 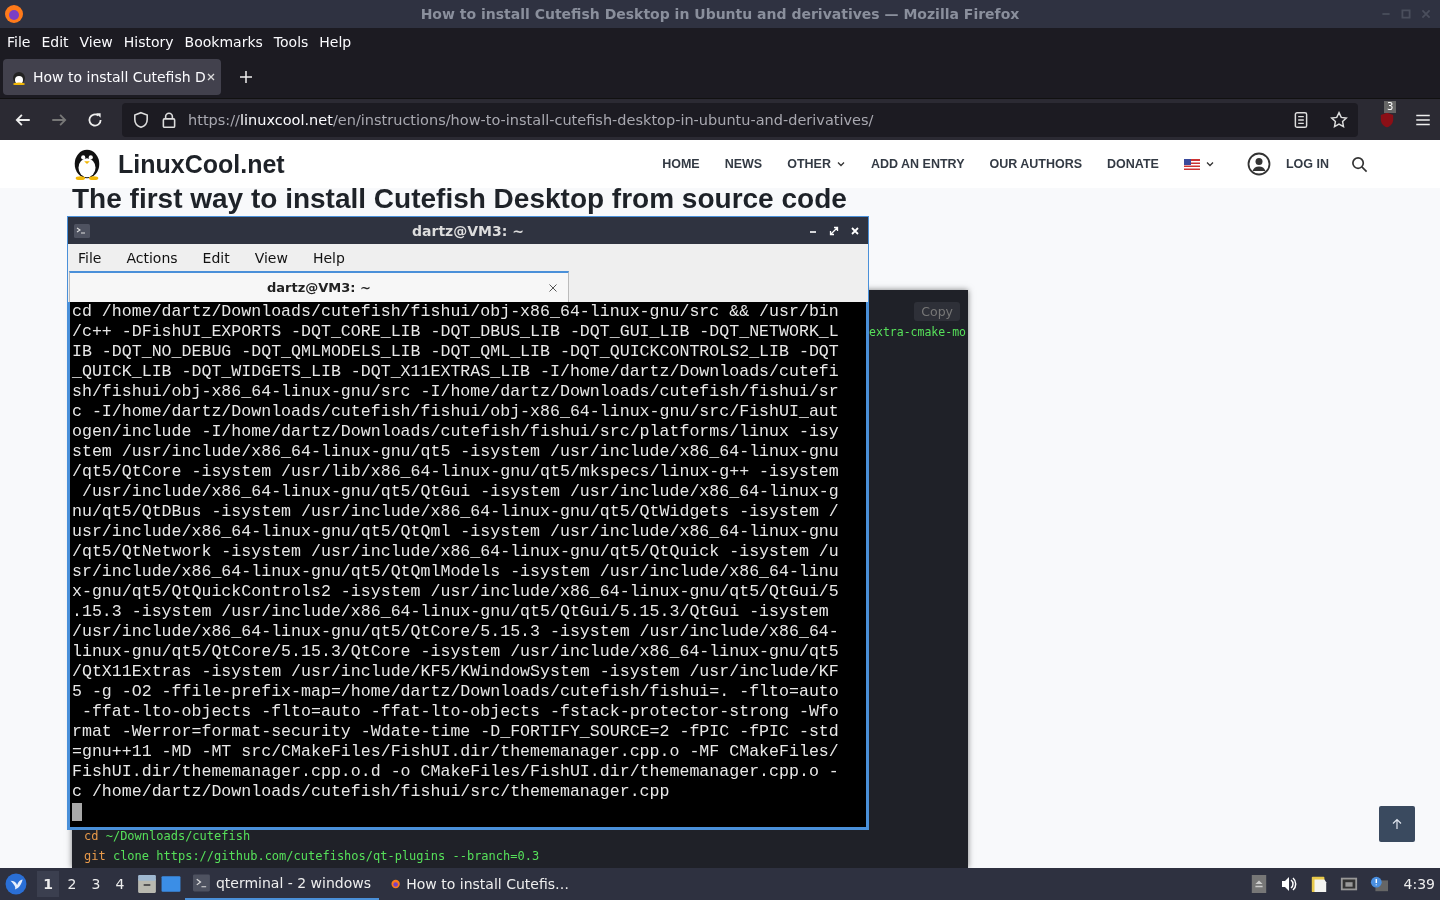 What do you see at coordinates (1307, 164) in the screenshot?
I see `login-link: LOG IN` at bounding box center [1307, 164].